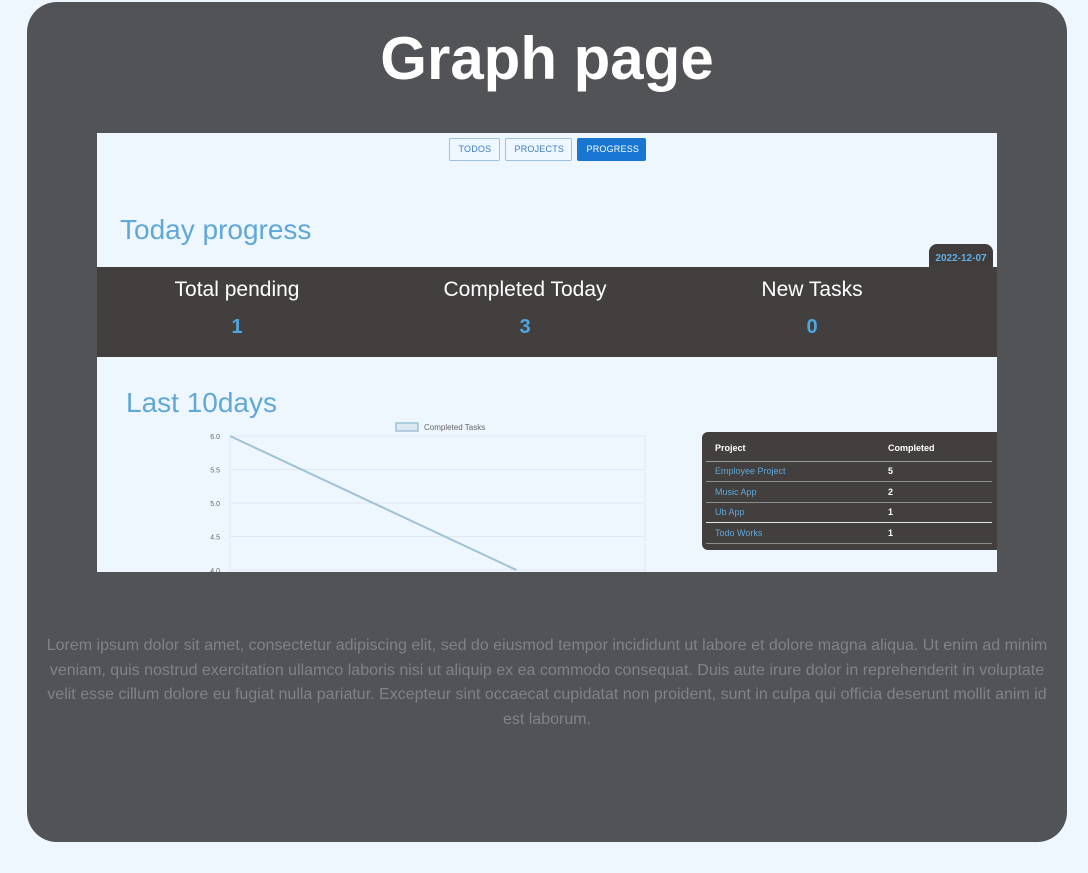  What do you see at coordinates (454, 427) in the screenshot?
I see `legend-label: Completed Tasks` at bounding box center [454, 427].